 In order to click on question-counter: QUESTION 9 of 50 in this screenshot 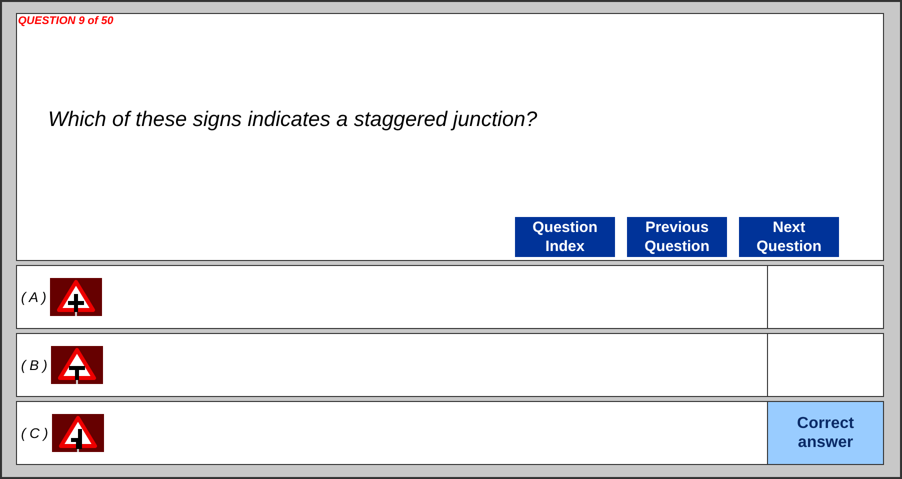, I will do `click(66, 21)`.